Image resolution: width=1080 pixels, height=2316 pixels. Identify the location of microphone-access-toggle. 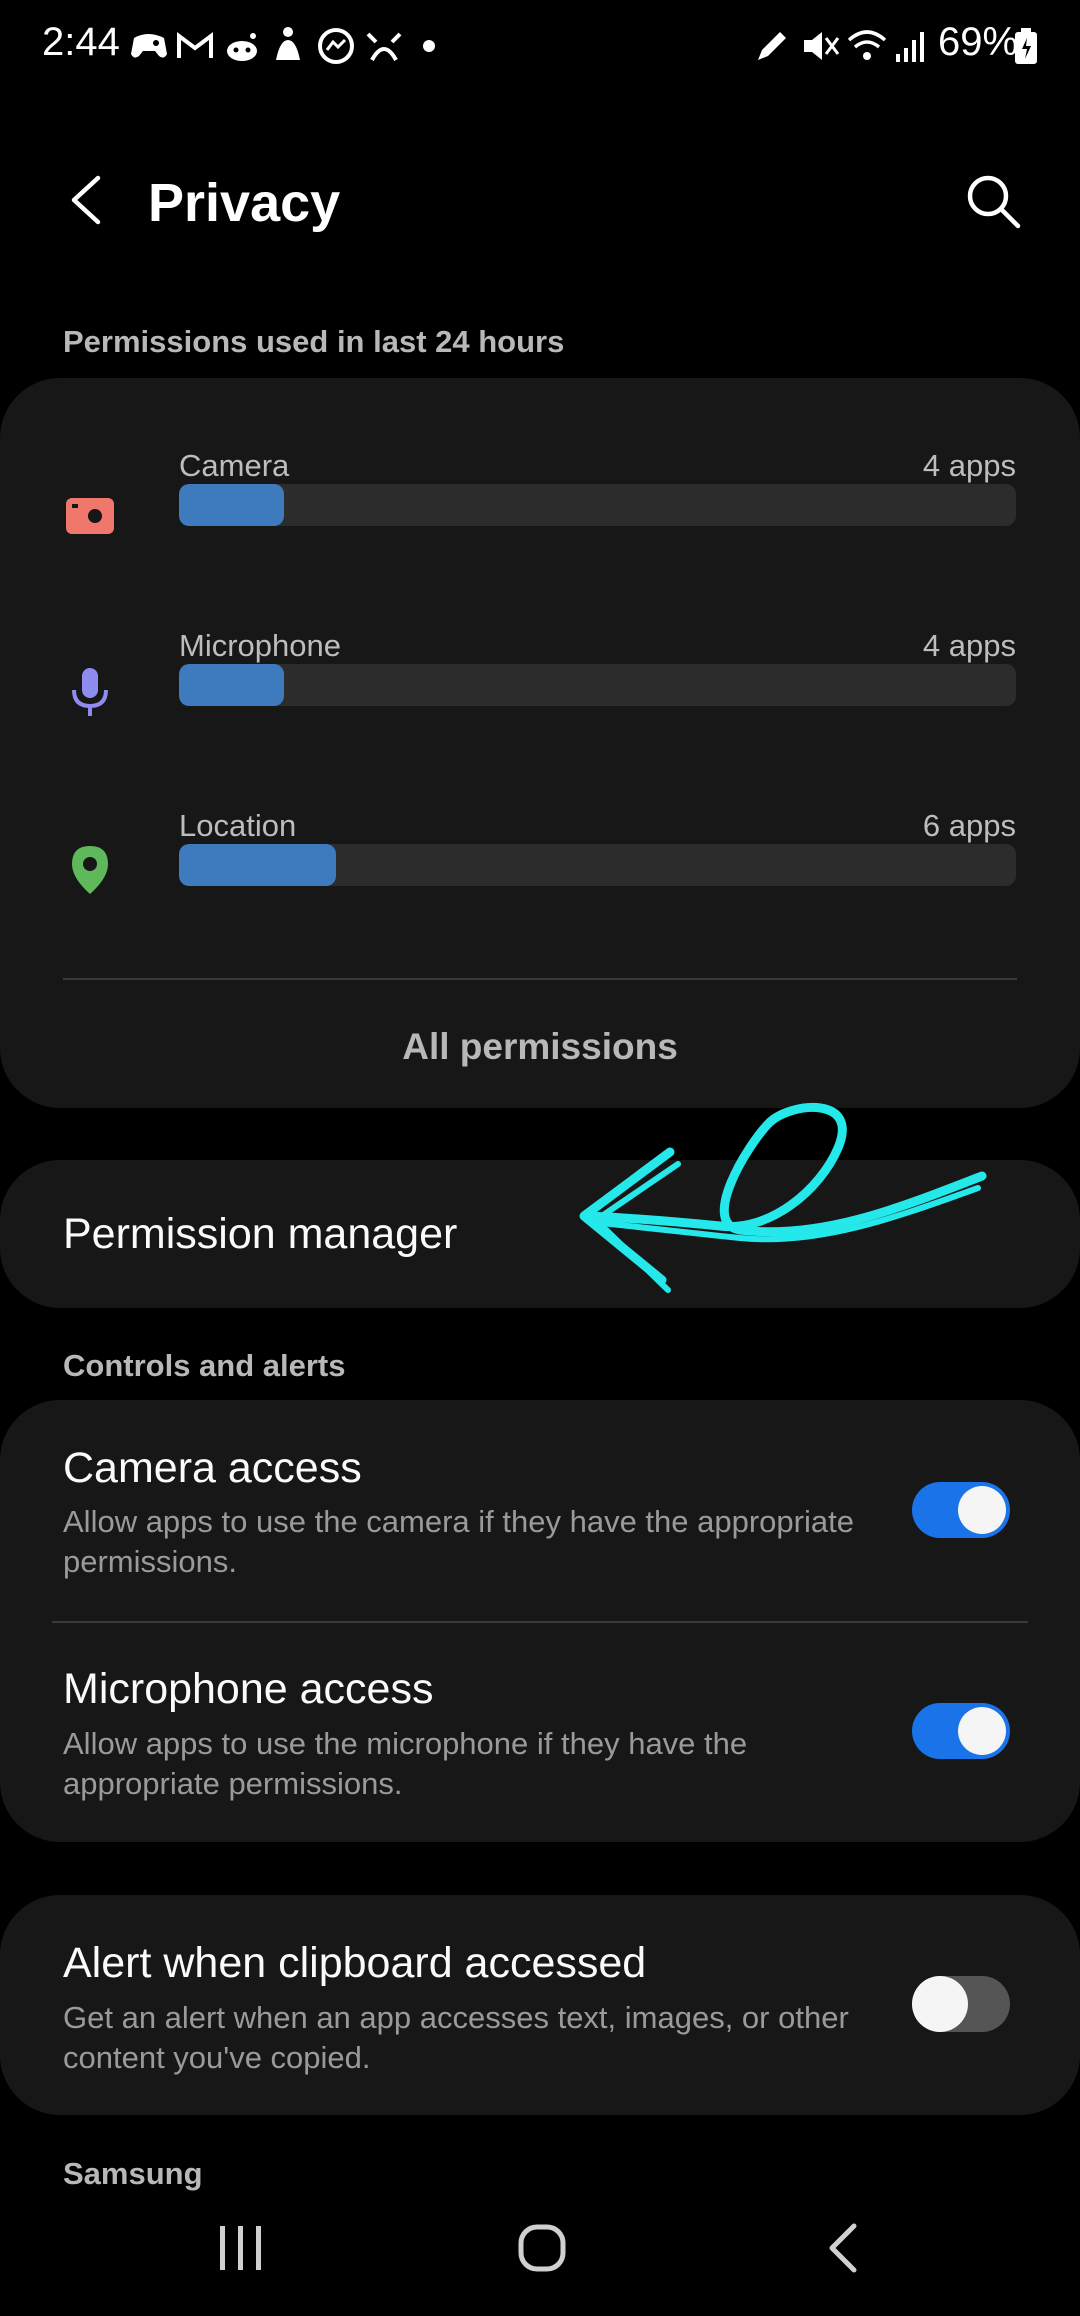
(961, 1731).